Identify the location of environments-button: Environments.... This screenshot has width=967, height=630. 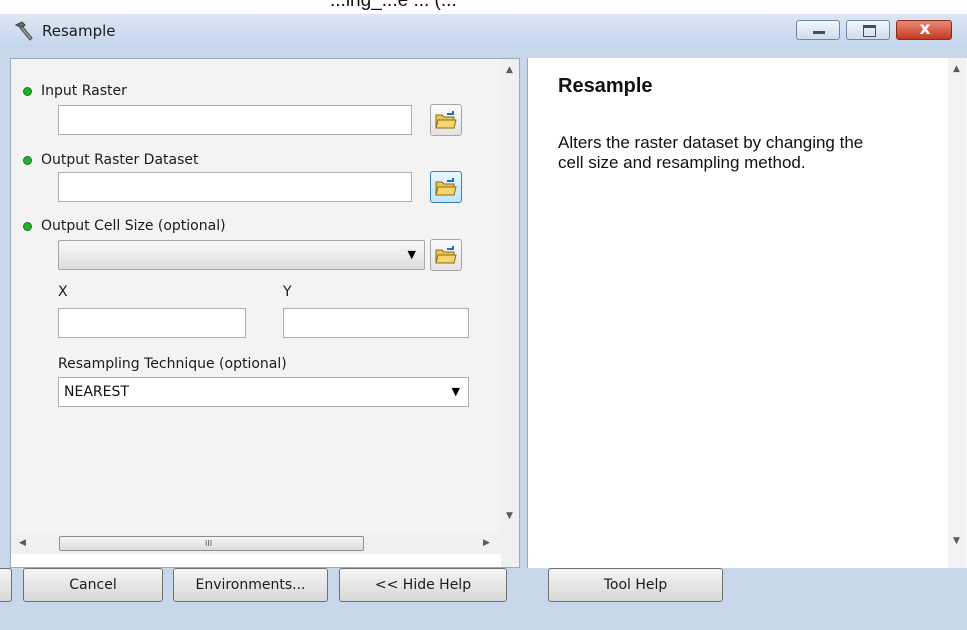
(250, 585).